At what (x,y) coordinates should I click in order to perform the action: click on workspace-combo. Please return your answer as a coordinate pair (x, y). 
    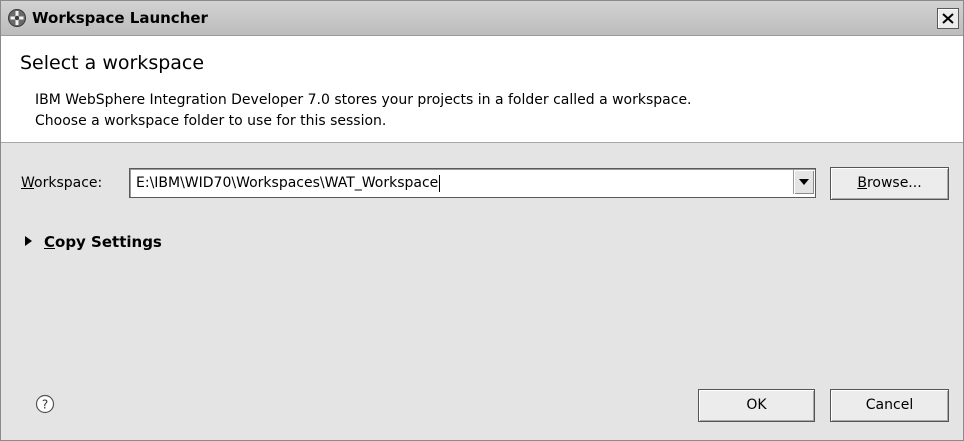
    Looking at the image, I should click on (472, 183).